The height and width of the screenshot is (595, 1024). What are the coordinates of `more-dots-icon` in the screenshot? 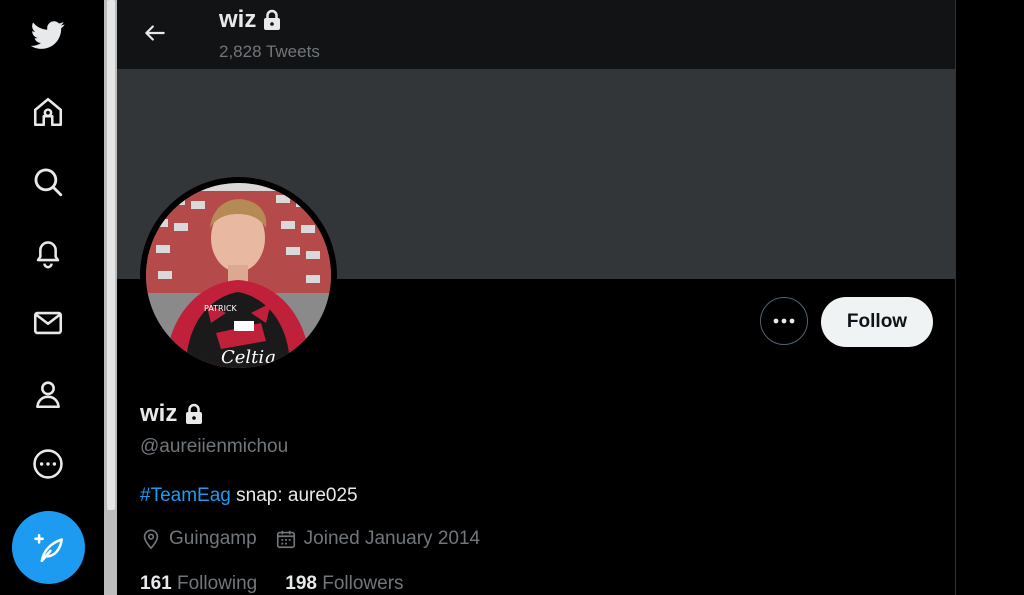 It's located at (784, 321).